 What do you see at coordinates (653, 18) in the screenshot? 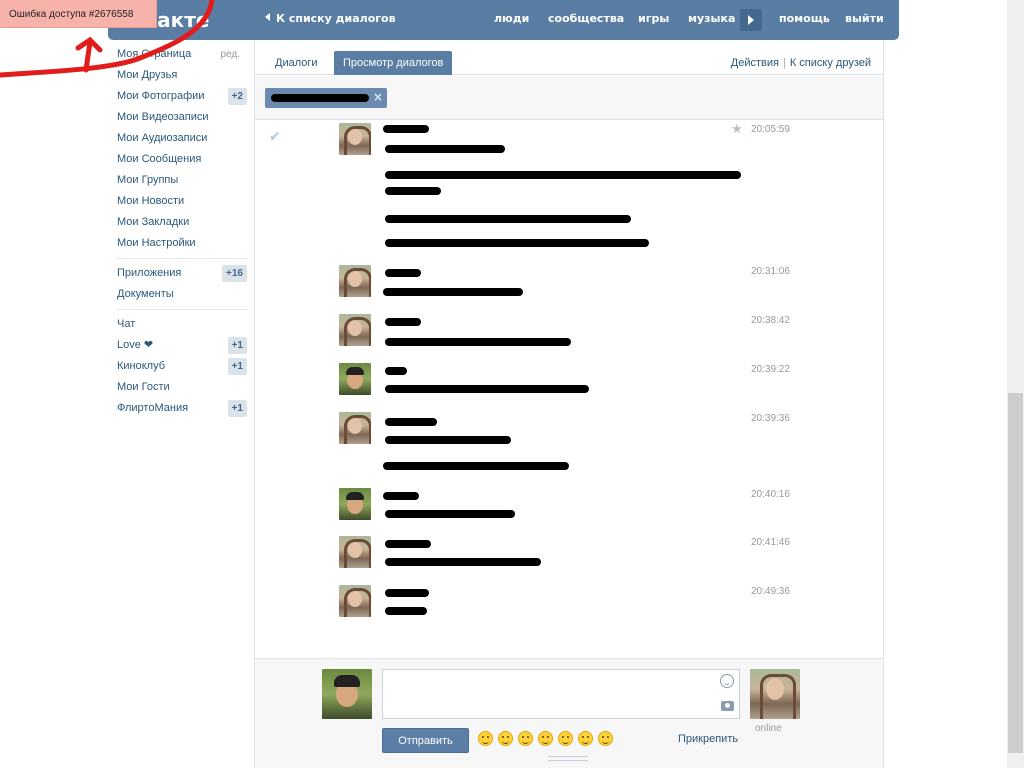
I see `nav-games: игры` at bounding box center [653, 18].